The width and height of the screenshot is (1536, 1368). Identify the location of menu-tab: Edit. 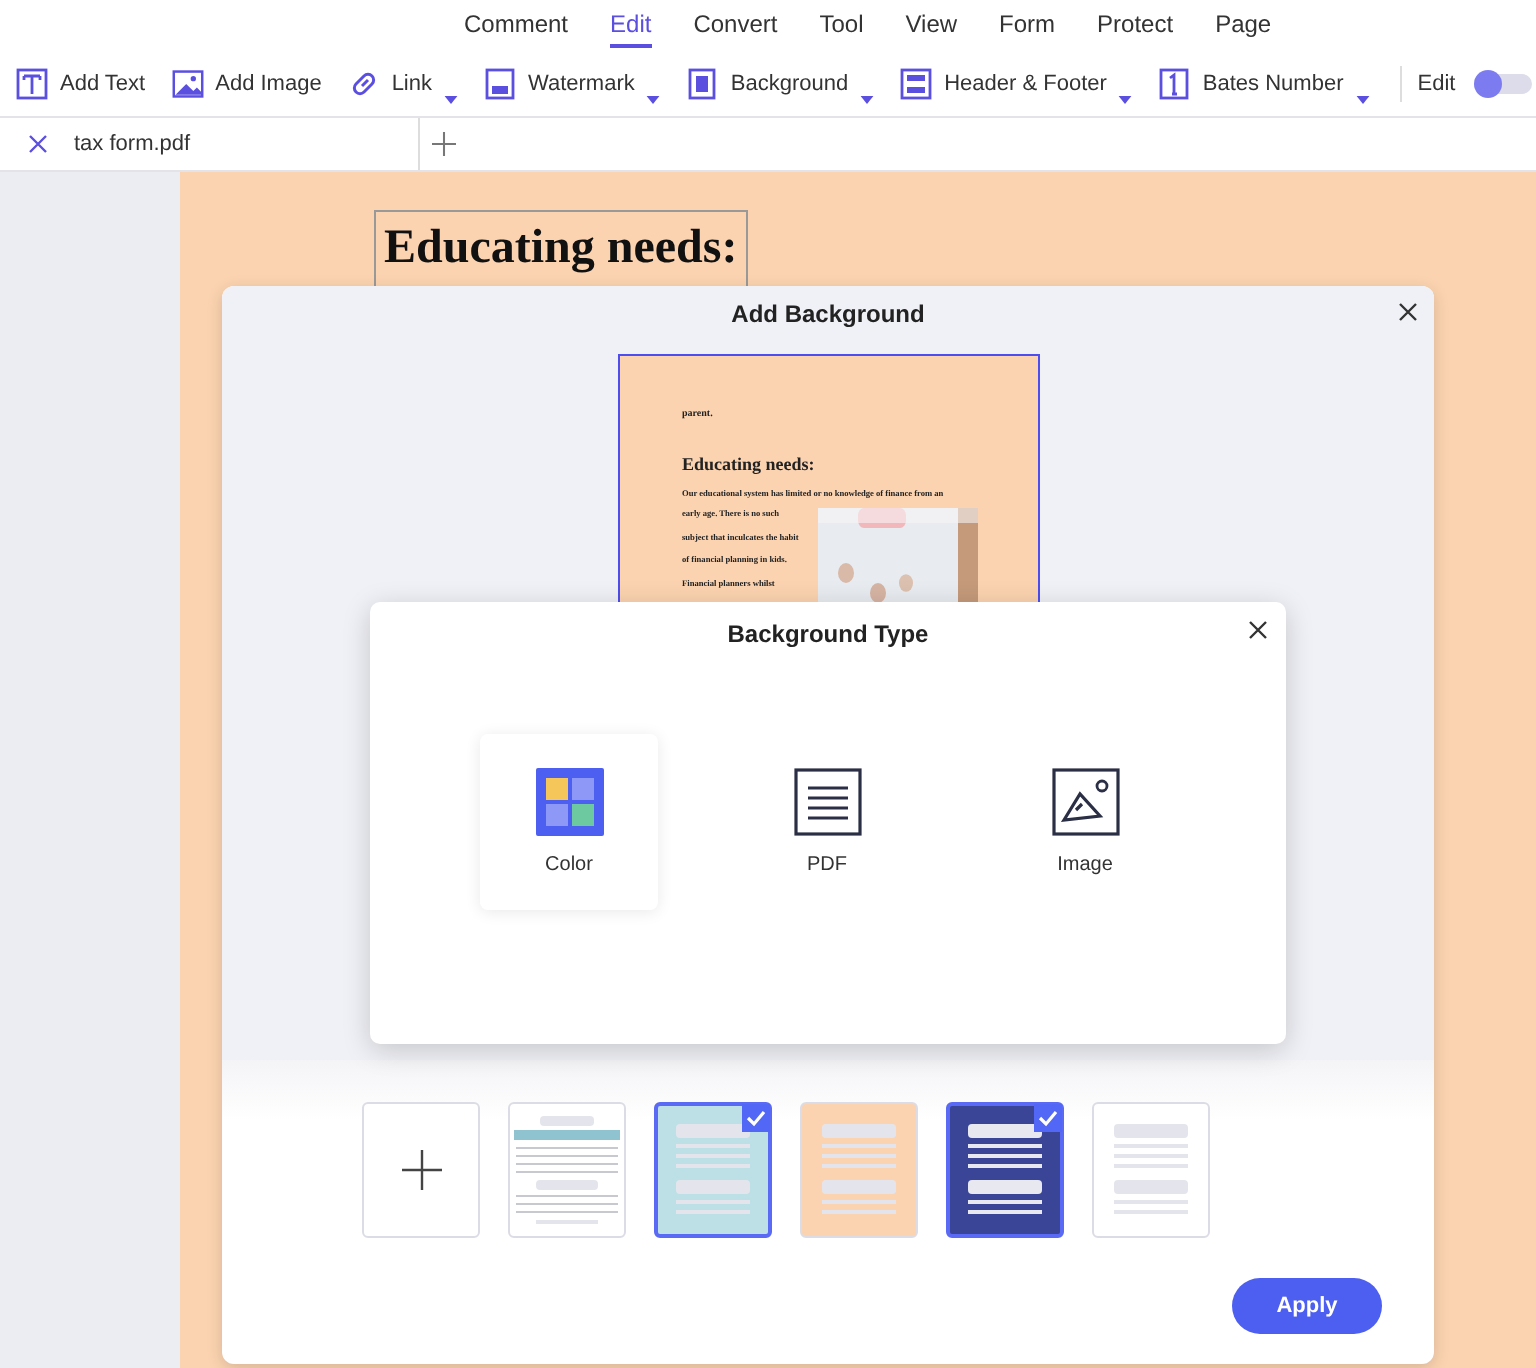
(631, 26).